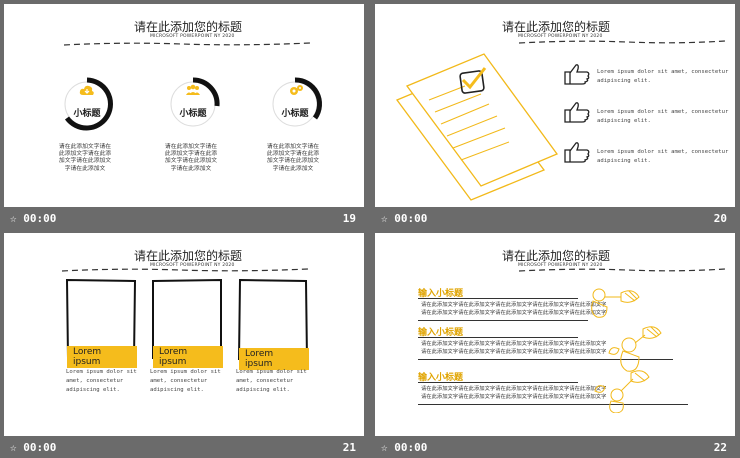 The height and width of the screenshot is (458, 740). Describe the element at coordinates (349, 218) in the screenshot. I see `slide-number: 19` at that location.